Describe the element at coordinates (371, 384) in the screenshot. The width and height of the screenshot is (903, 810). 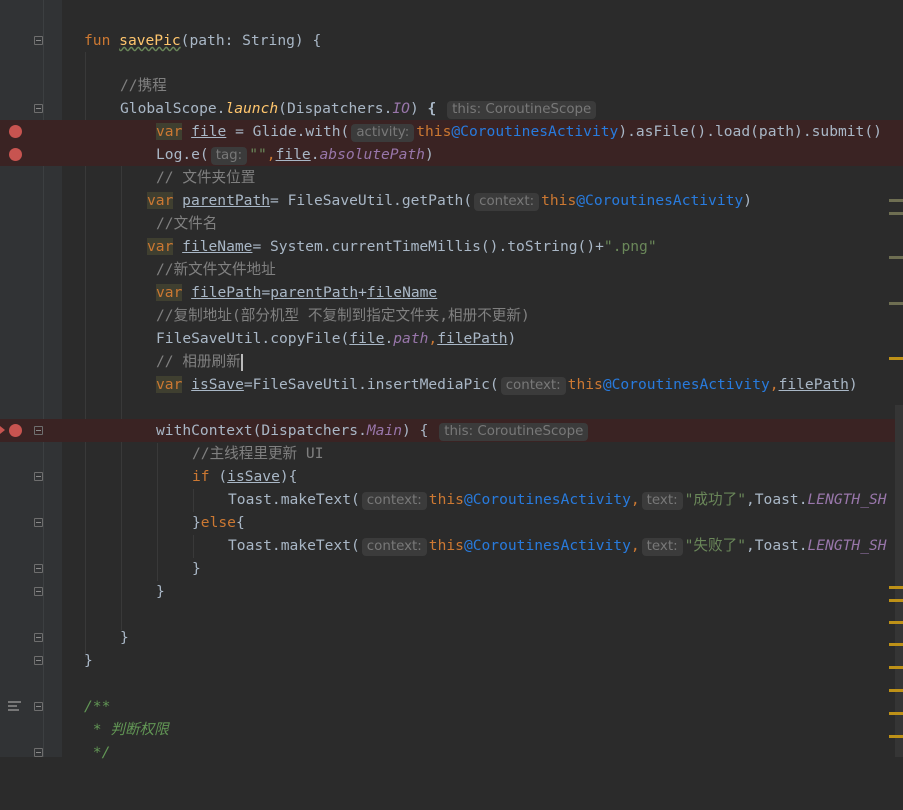
I see `code-text: =FileSaveUtil.insertMediaPic(` at that location.